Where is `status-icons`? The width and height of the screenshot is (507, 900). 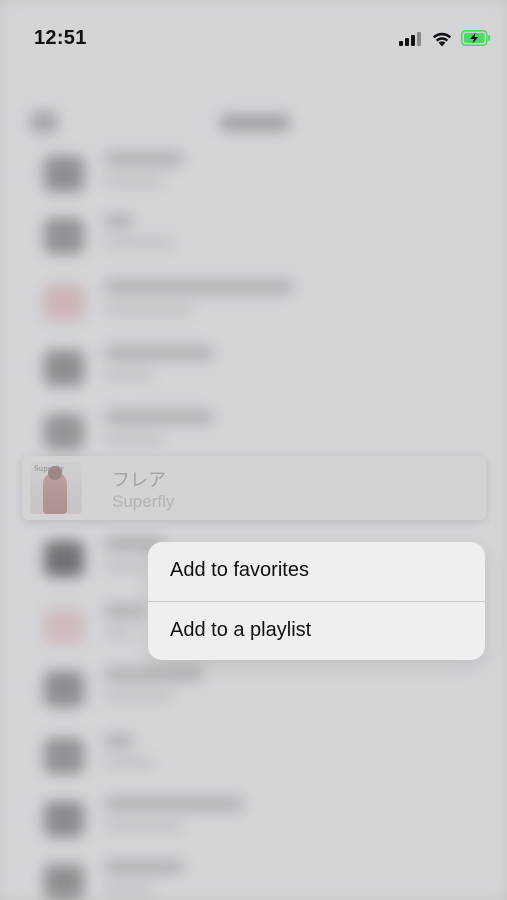
status-icons is located at coordinates (445, 38).